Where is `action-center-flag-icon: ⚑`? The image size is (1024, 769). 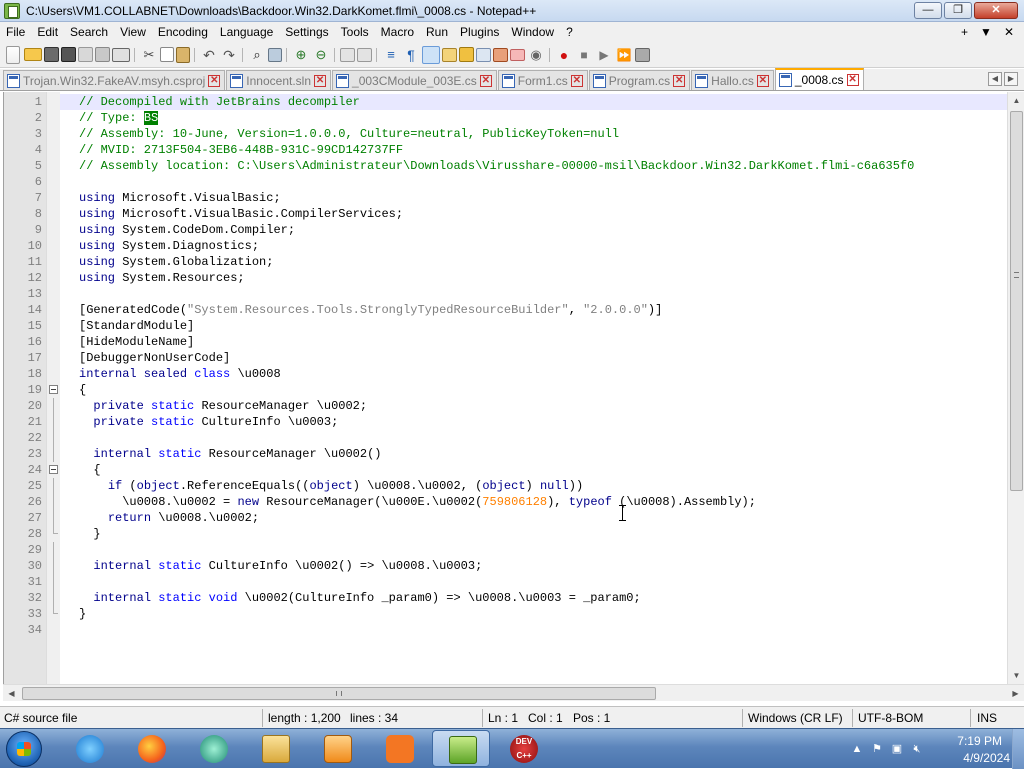
action-center-flag-icon: ⚑ is located at coordinates (877, 749).